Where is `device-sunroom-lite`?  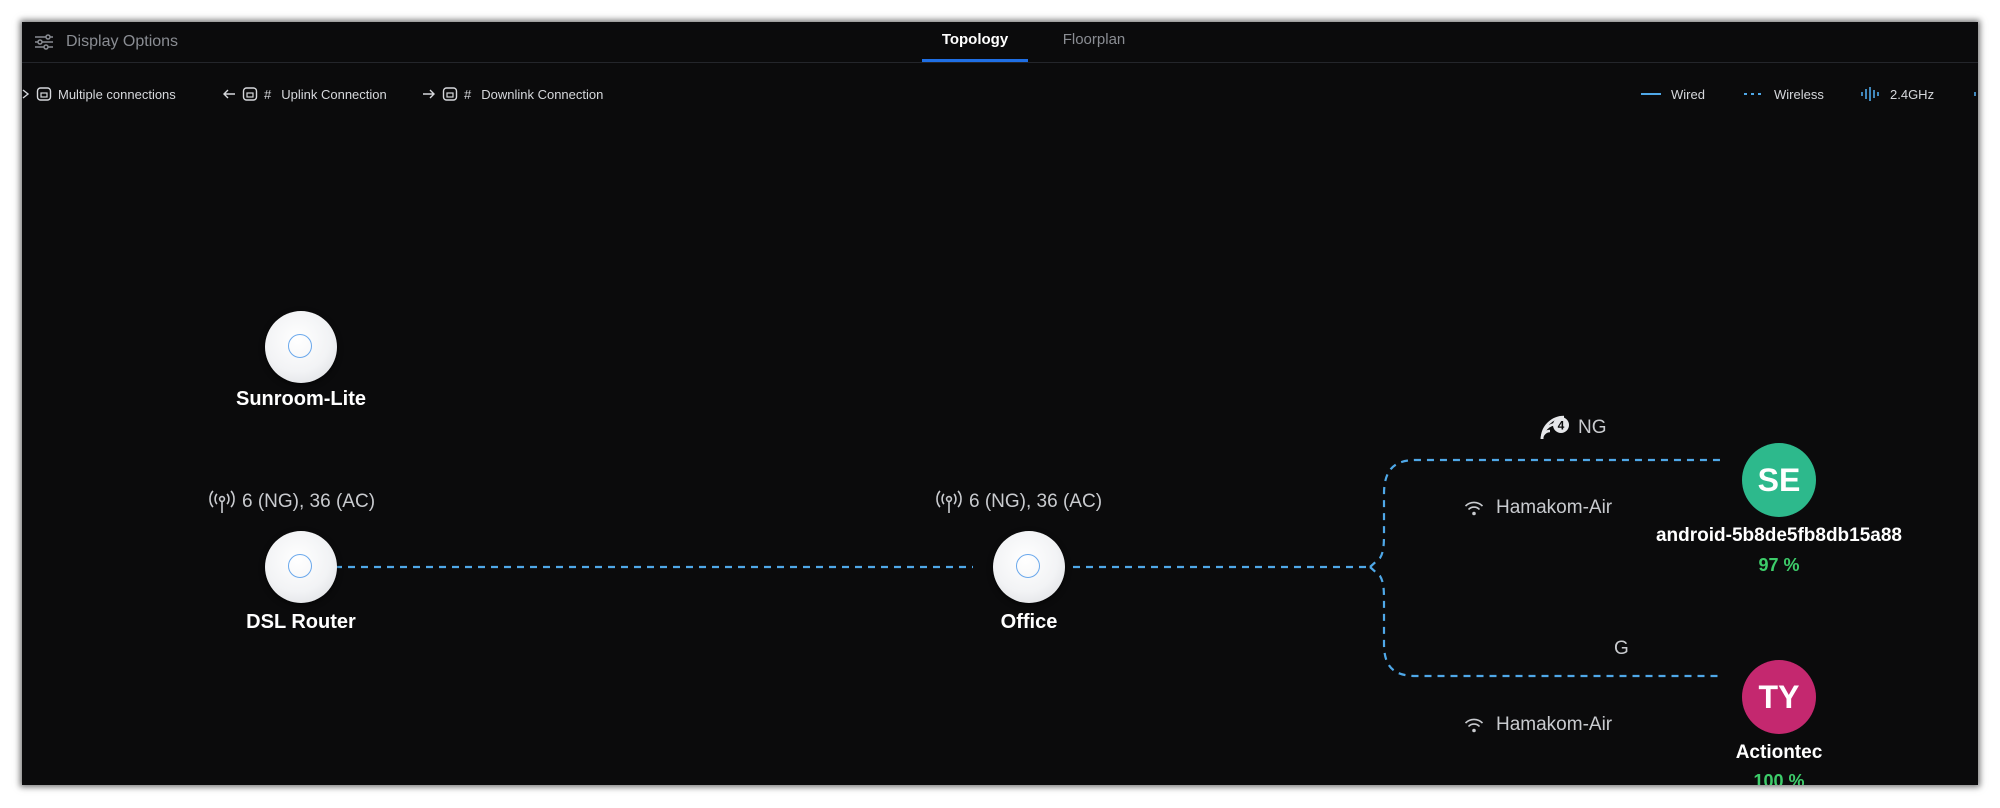 device-sunroom-lite is located at coordinates (301, 347).